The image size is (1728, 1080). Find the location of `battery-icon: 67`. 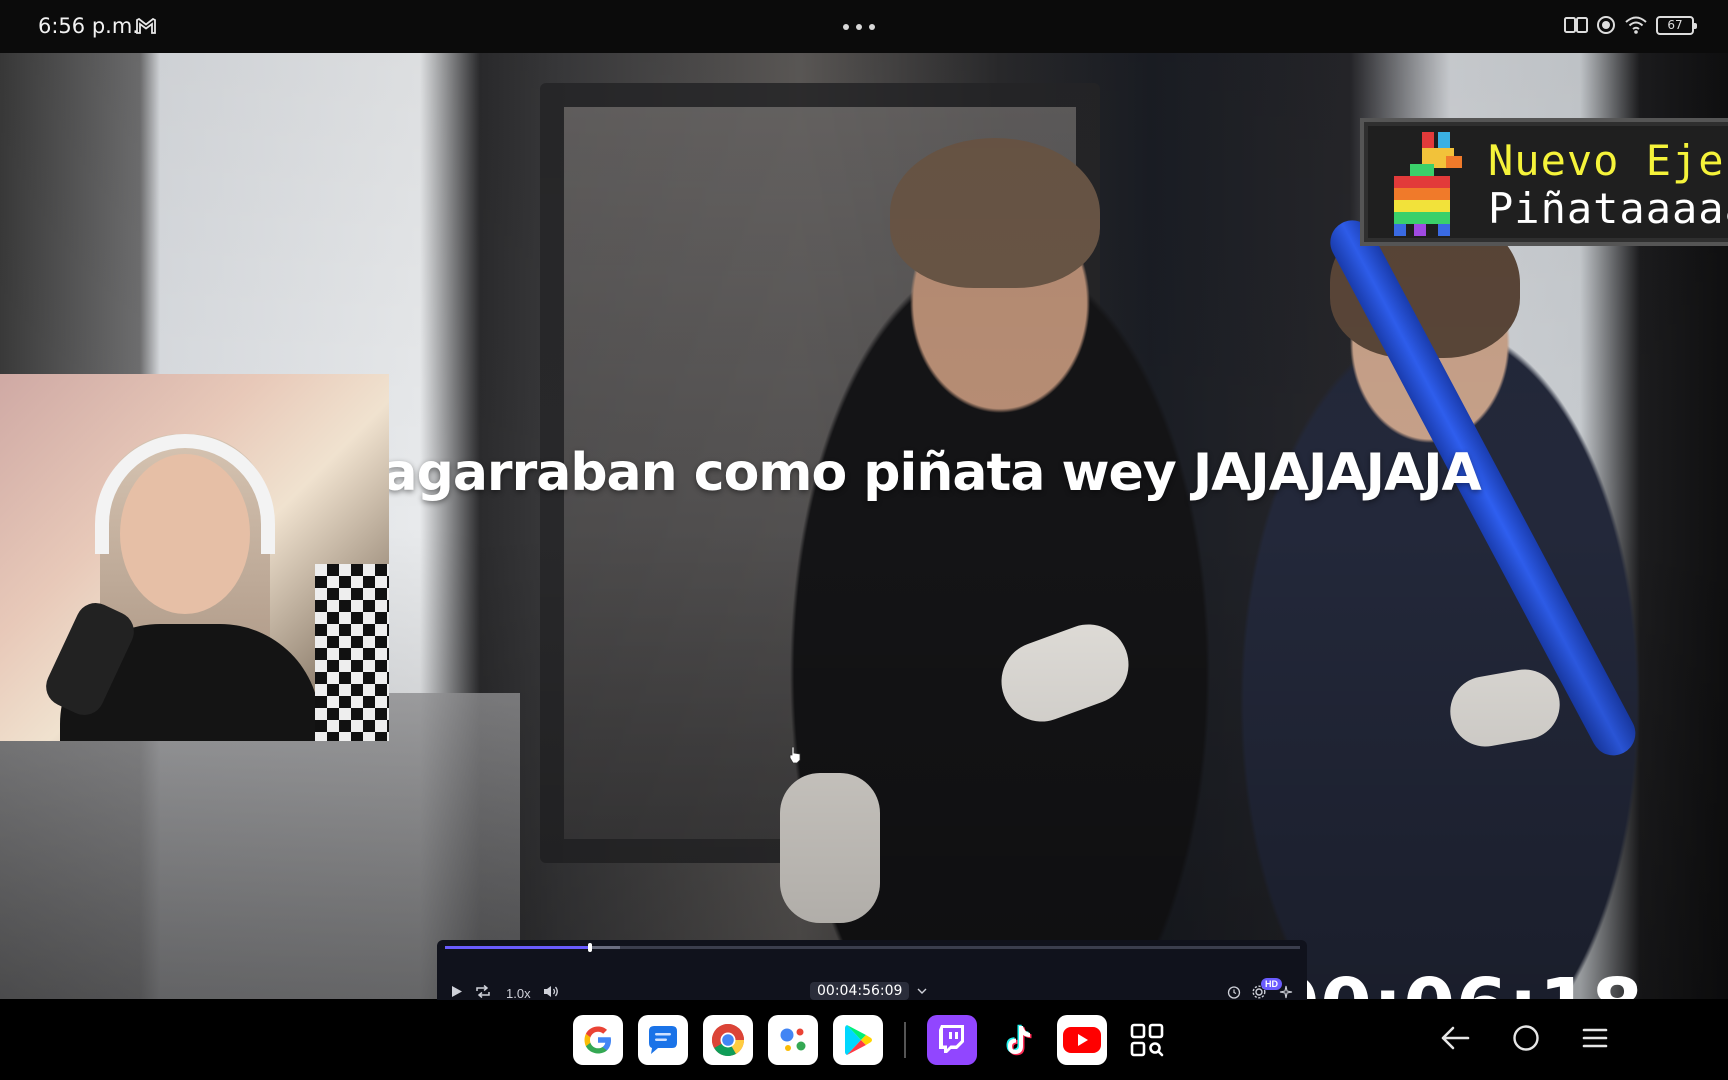

battery-icon: 67 is located at coordinates (1676, 25).